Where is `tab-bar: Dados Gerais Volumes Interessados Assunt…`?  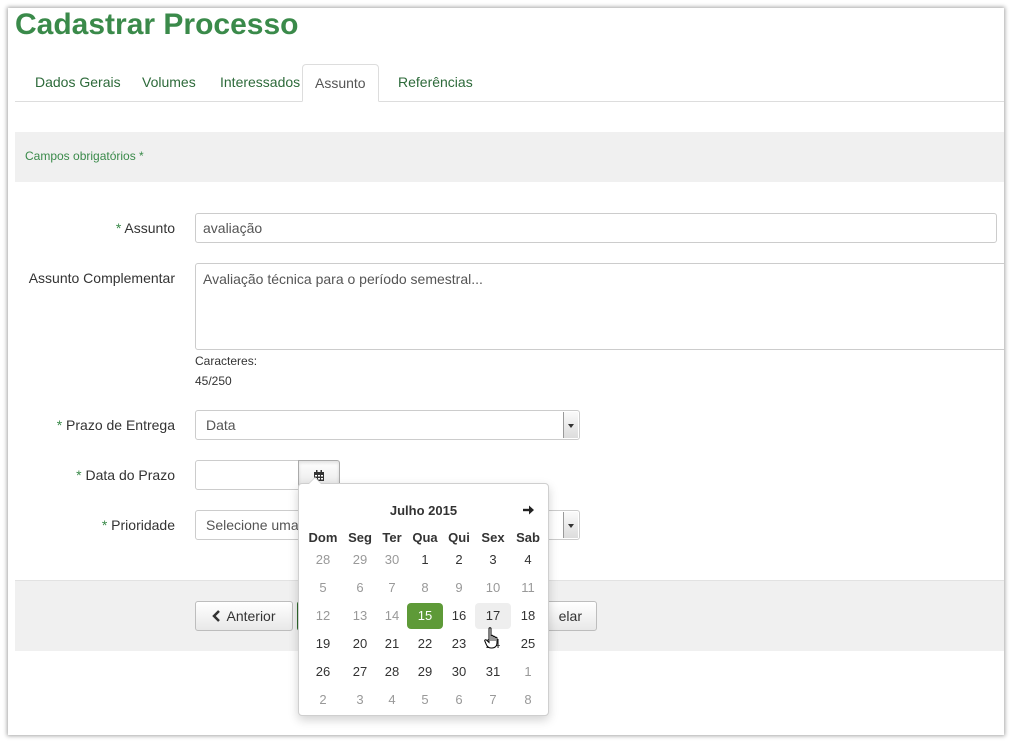
tab-bar: Dados Gerais Volumes Interessados Assunt… is located at coordinates (509, 83).